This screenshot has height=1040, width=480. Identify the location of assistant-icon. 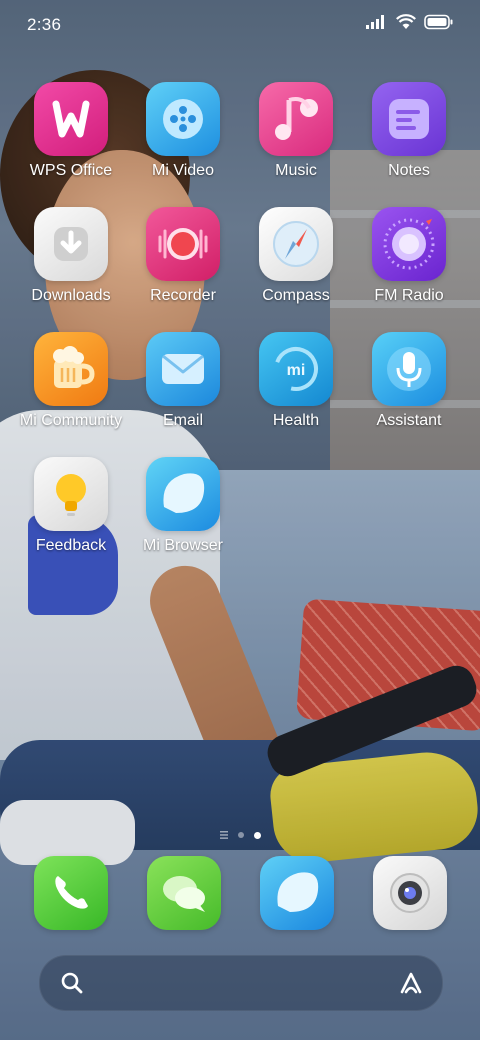
(409, 369).